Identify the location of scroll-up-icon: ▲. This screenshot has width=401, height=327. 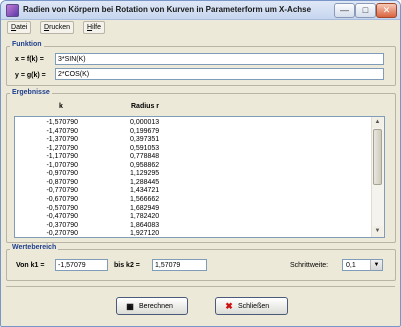
(377, 122).